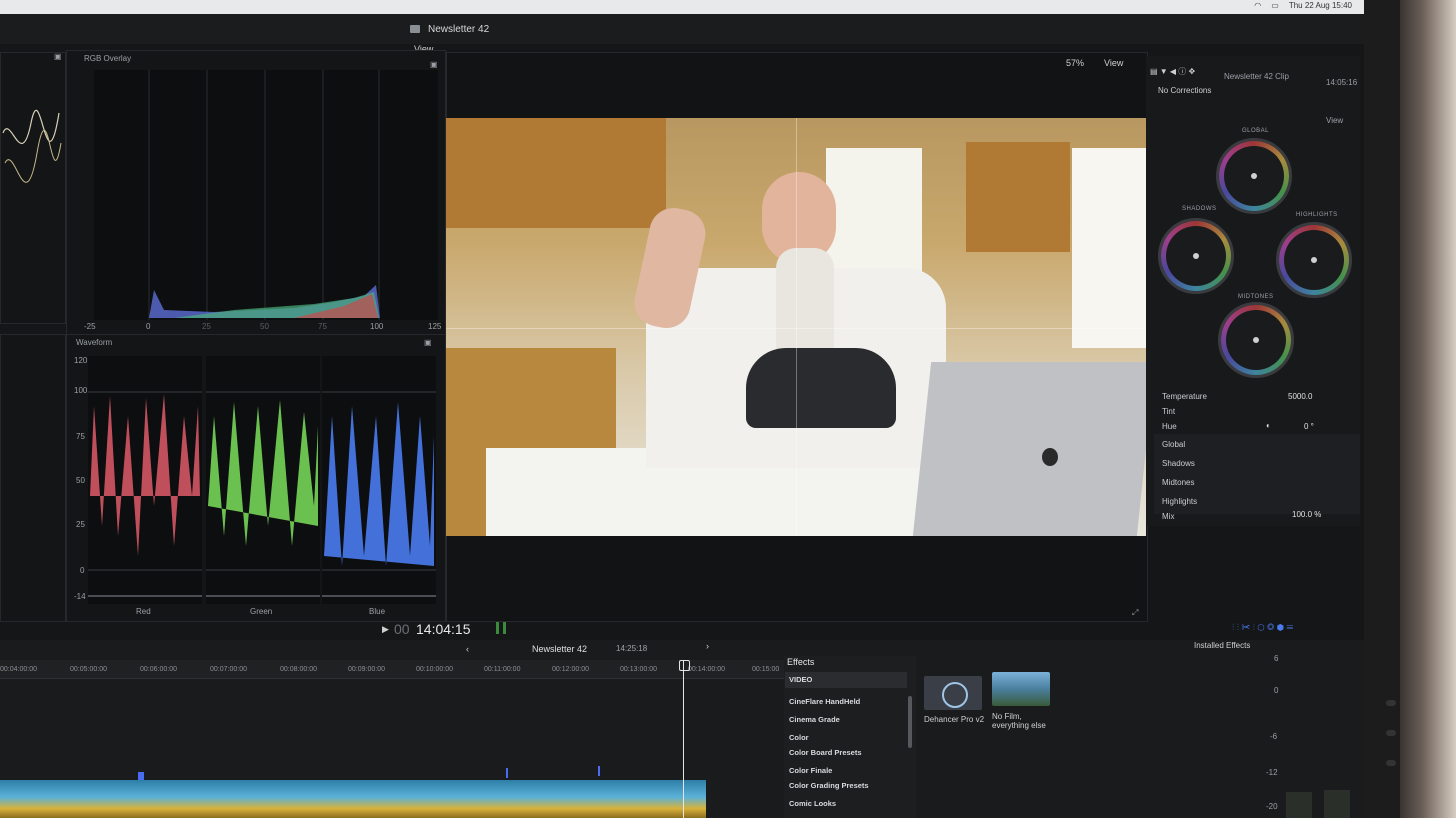 This screenshot has width=1456, height=818. I want to click on effect-thumb-dehancer, so click(953, 693).